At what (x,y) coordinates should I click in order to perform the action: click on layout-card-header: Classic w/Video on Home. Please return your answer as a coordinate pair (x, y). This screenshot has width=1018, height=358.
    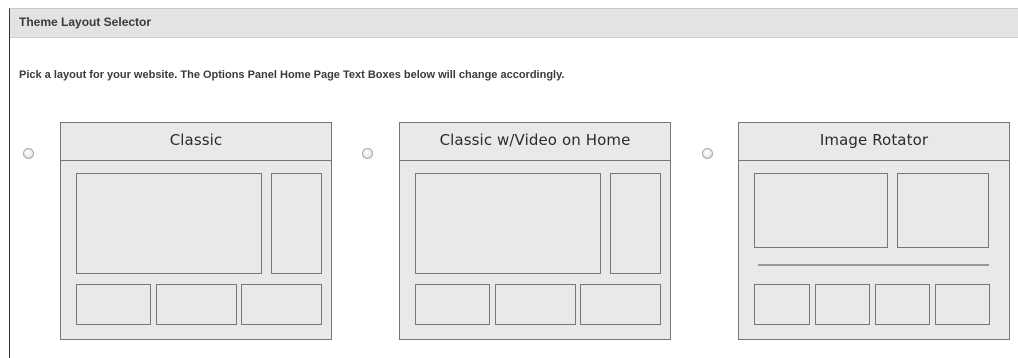
    Looking at the image, I should click on (535, 142).